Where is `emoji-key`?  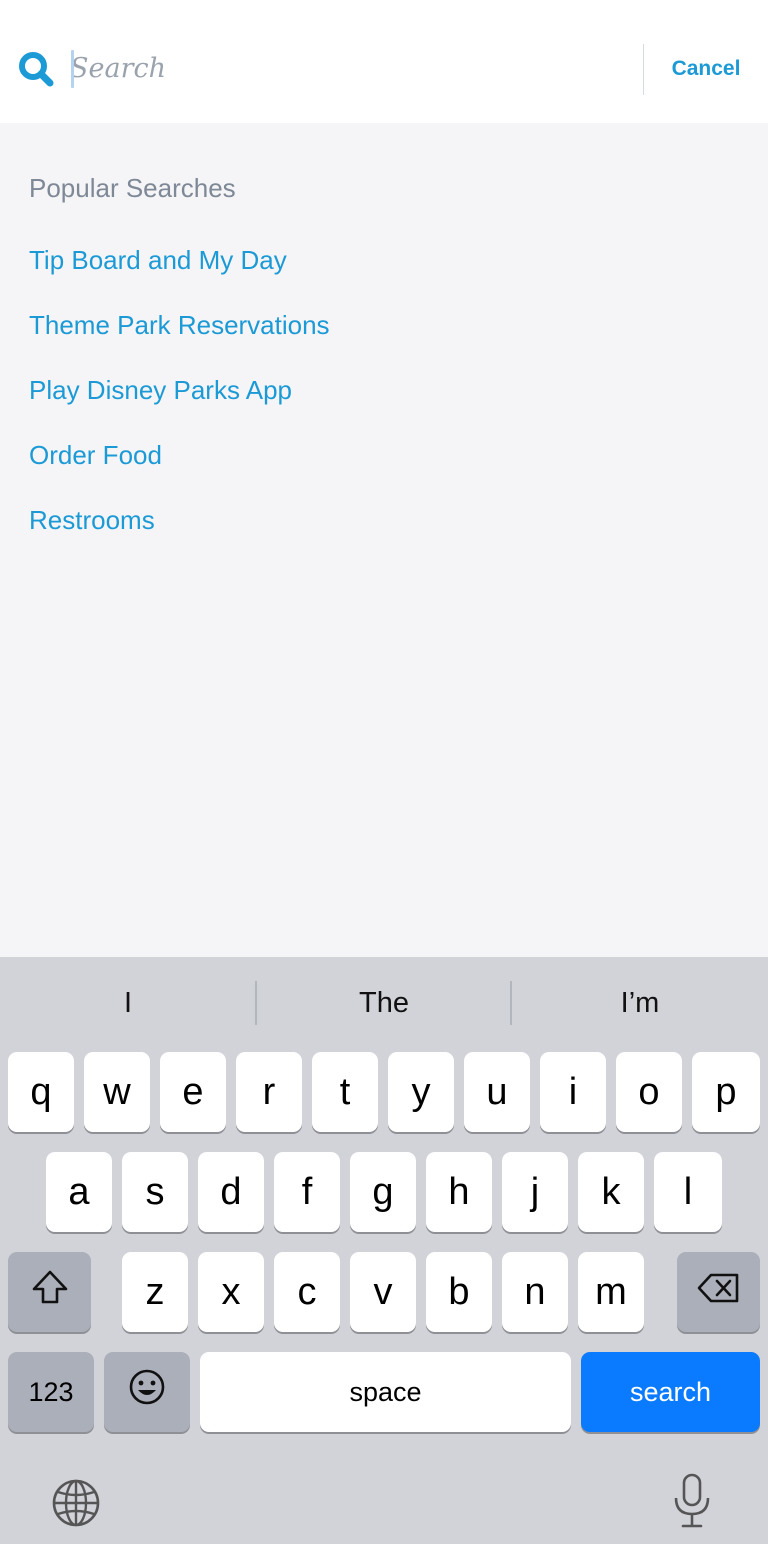 emoji-key is located at coordinates (147, 1392).